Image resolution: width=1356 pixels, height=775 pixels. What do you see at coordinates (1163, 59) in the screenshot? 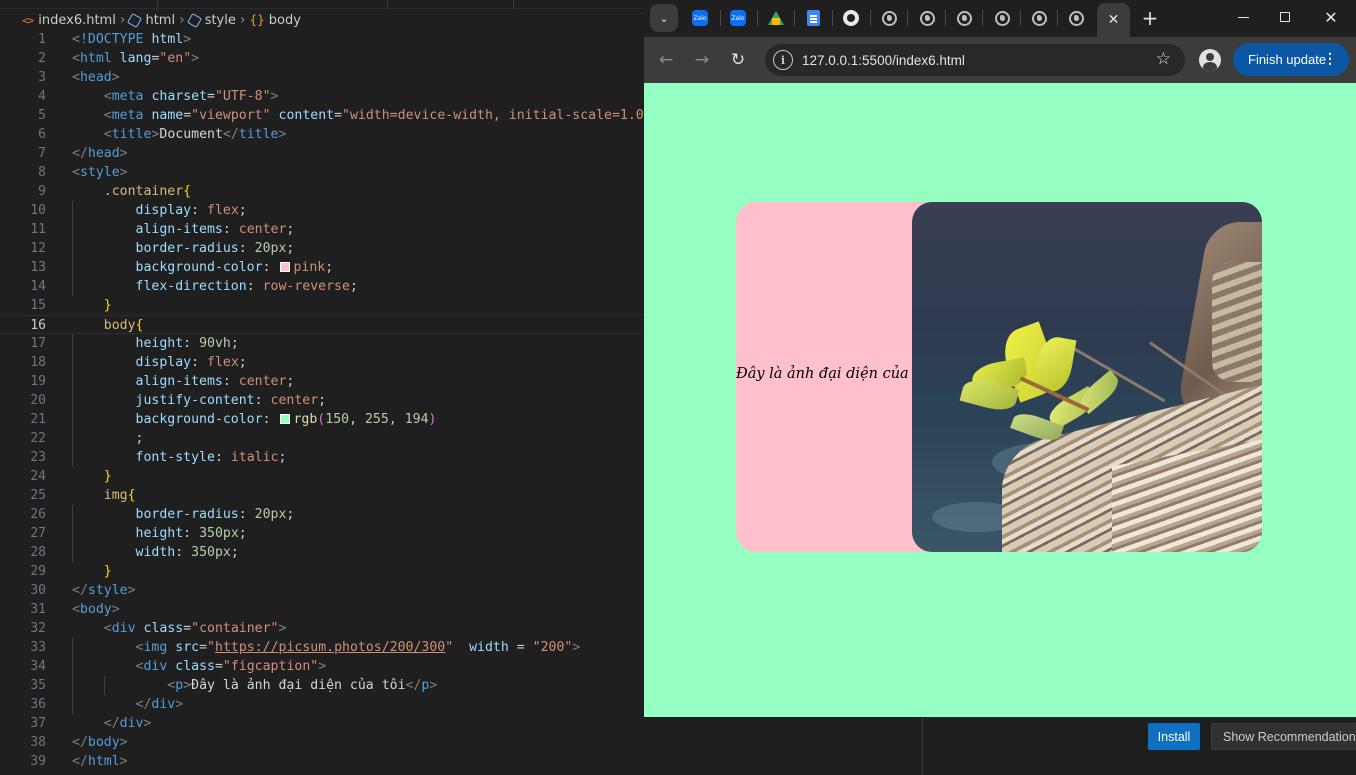
I see `bookmark-star-icon: ☆` at bounding box center [1163, 59].